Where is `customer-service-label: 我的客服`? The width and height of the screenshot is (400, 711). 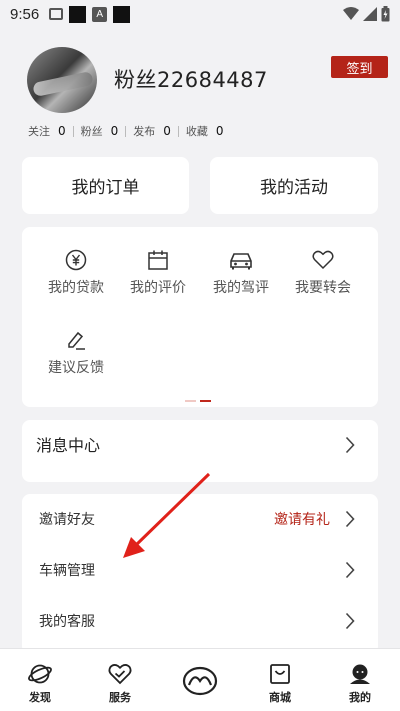
customer-service-label: 我的客服 is located at coordinates (67, 622).